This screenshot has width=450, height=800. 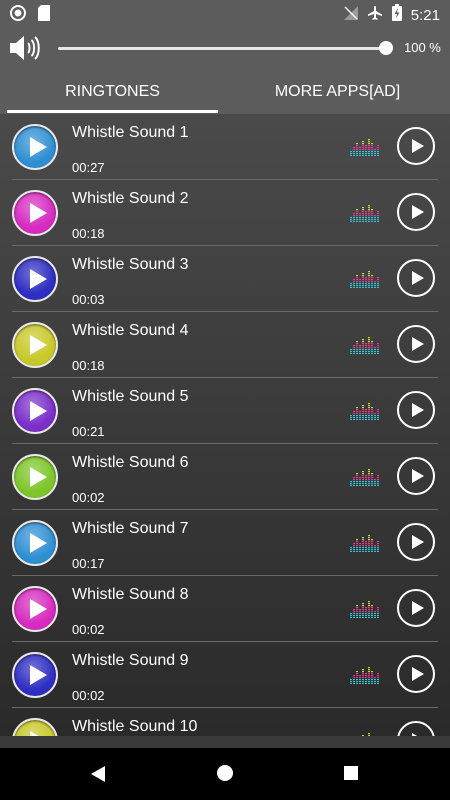 What do you see at coordinates (130, 198) in the screenshot?
I see `ringtone-title: Whistle Sound 2` at bounding box center [130, 198].